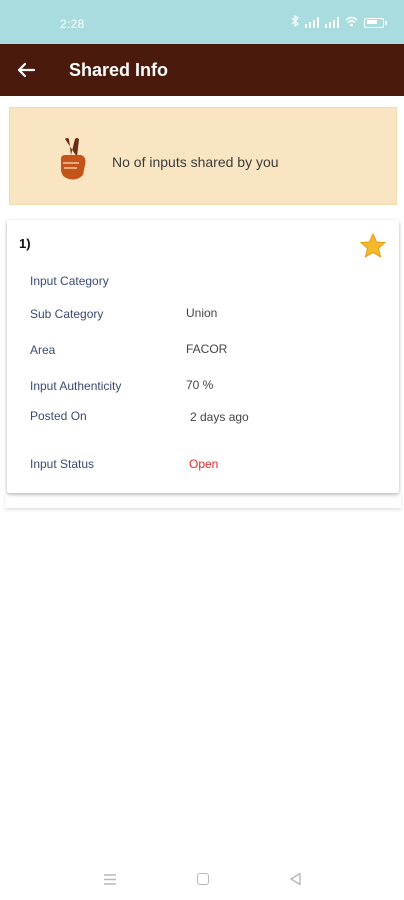 The width and height of the screenshot is (404, 900). What do you see at coordinates (69, 281) in the screenshot?
I see `input-category-label: Input Category` at bounding box center [69, 281].